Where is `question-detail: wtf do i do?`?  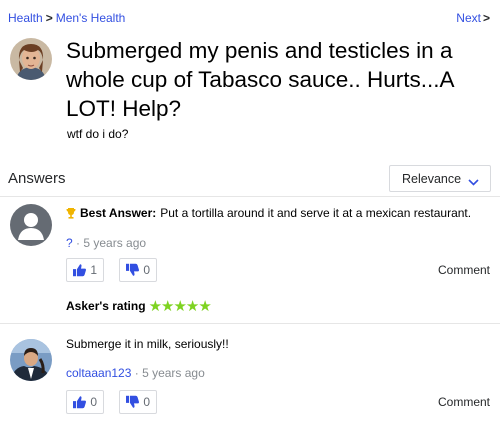
question-detail: wtf do i do? is located at coordinates (98, 134).